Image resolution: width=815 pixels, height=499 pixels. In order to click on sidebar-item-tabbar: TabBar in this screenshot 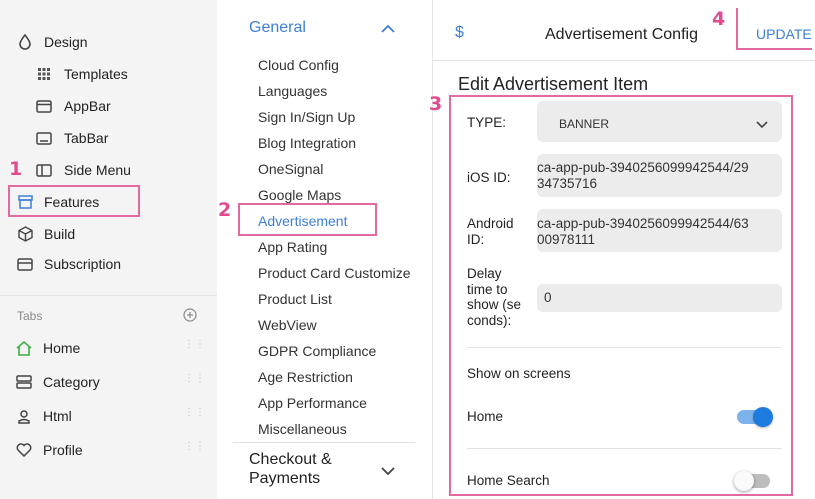, I will do `click(108, 138)`.